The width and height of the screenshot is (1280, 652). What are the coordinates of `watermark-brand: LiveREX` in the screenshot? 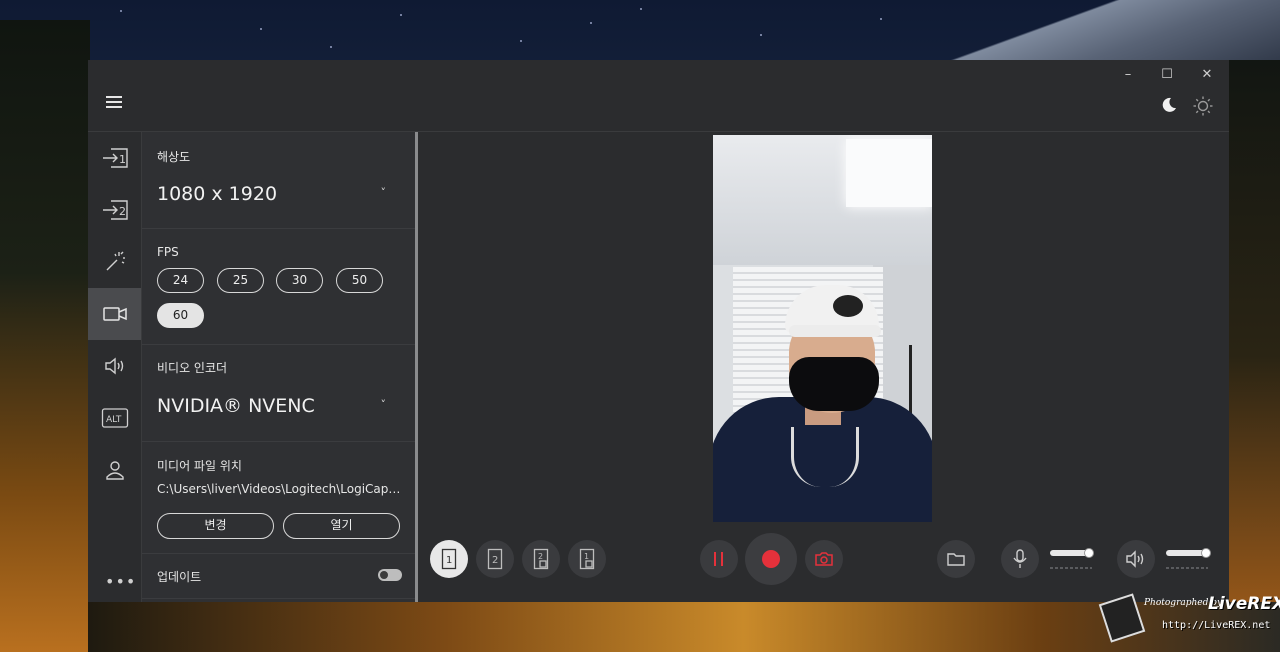 It's located at (1244, 604).